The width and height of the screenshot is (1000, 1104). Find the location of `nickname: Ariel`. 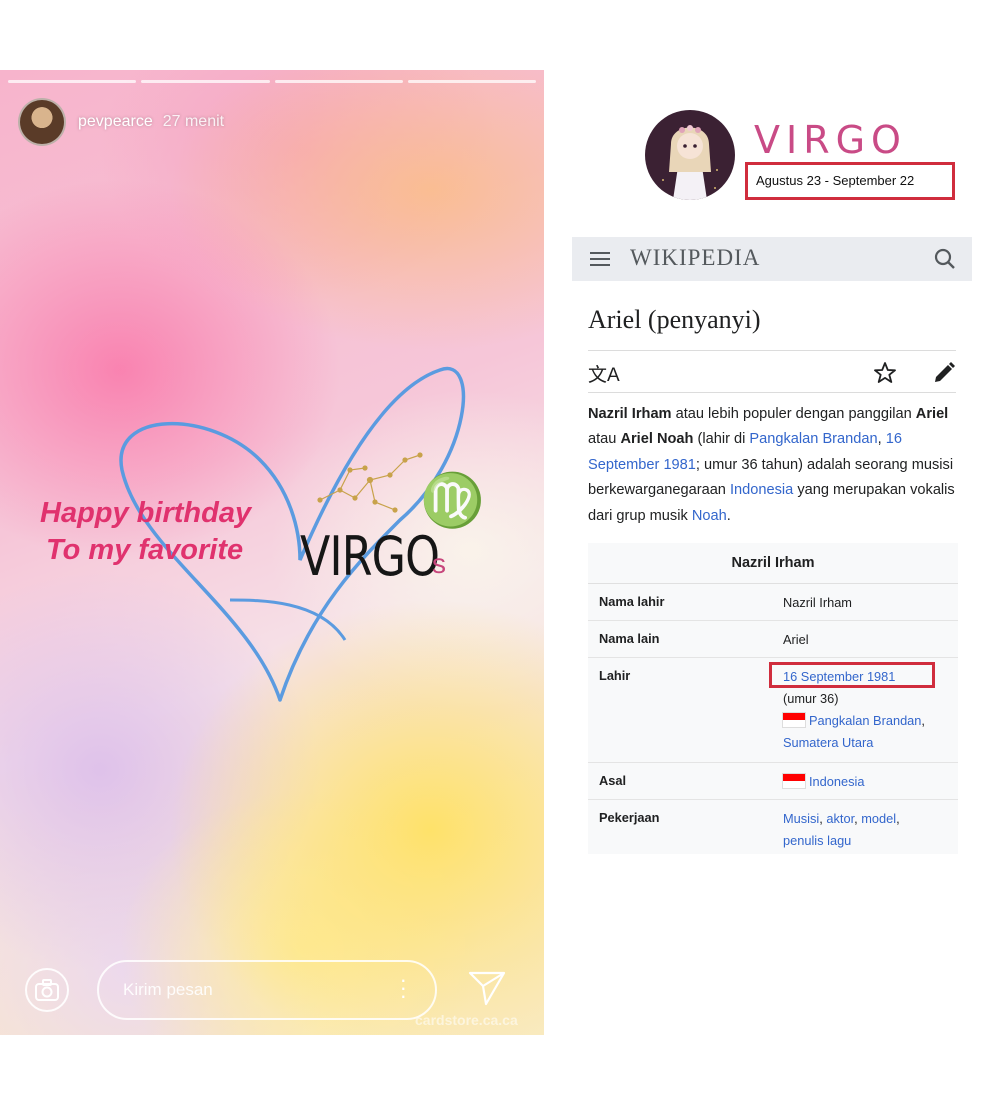

nickname: Ariel is located at coordinates (932, 414).